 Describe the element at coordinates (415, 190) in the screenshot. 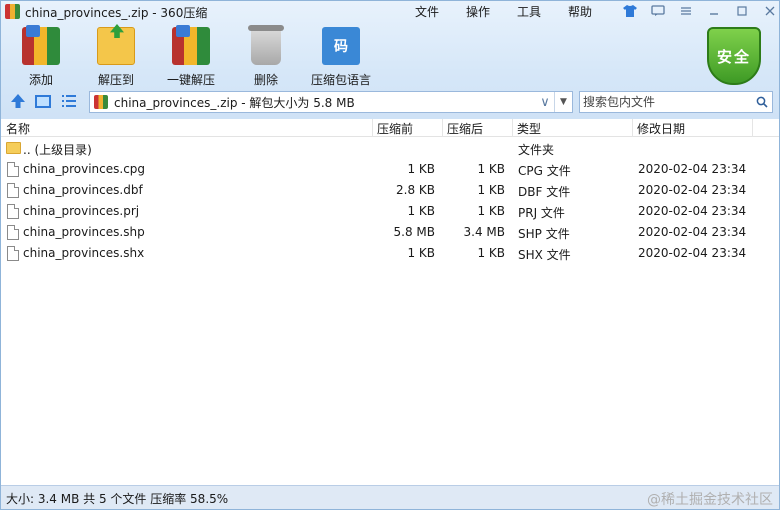

I see `file-size-before: 2.8 KB` at that location.